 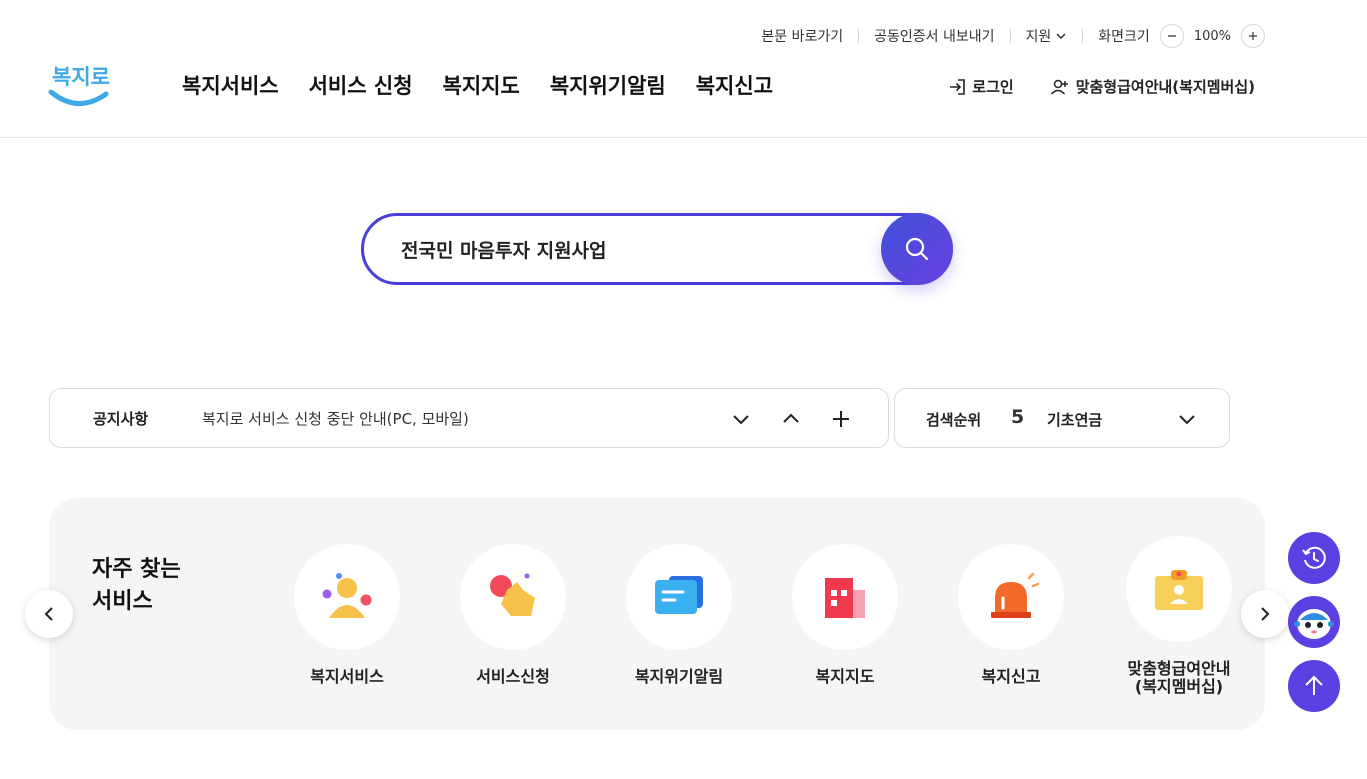 I want to click on rank-term: 기초연금, so click(x=1074, y=419).